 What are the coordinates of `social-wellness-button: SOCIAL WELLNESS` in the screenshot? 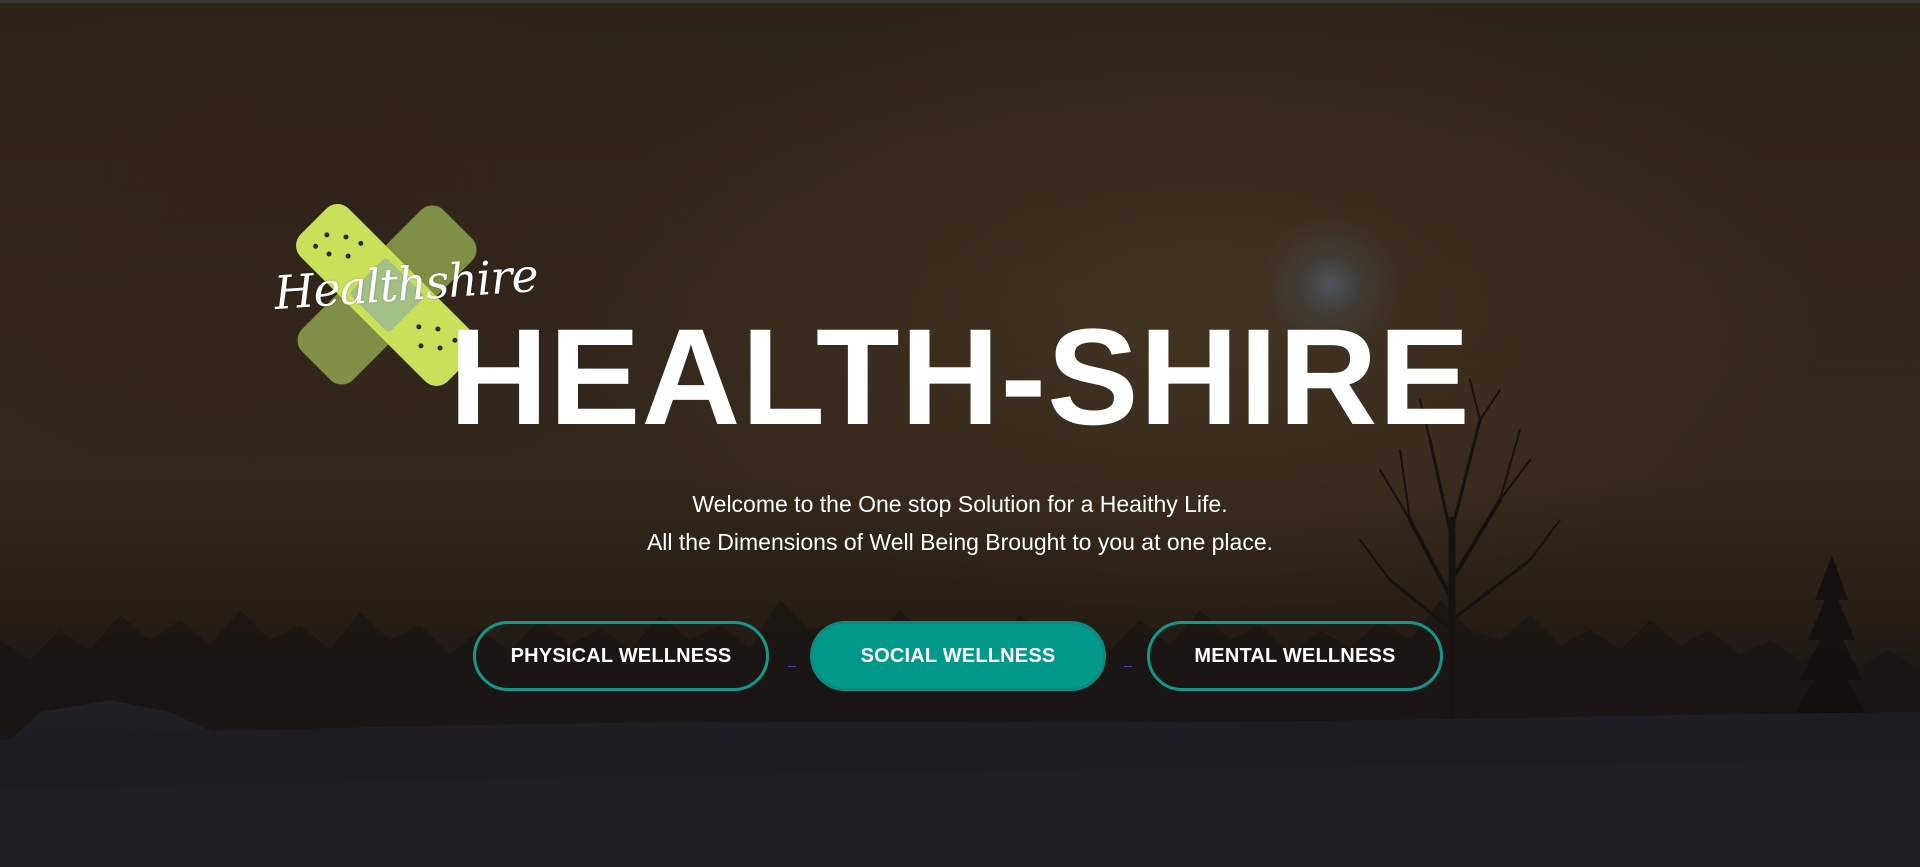 It's located at (958, 656).